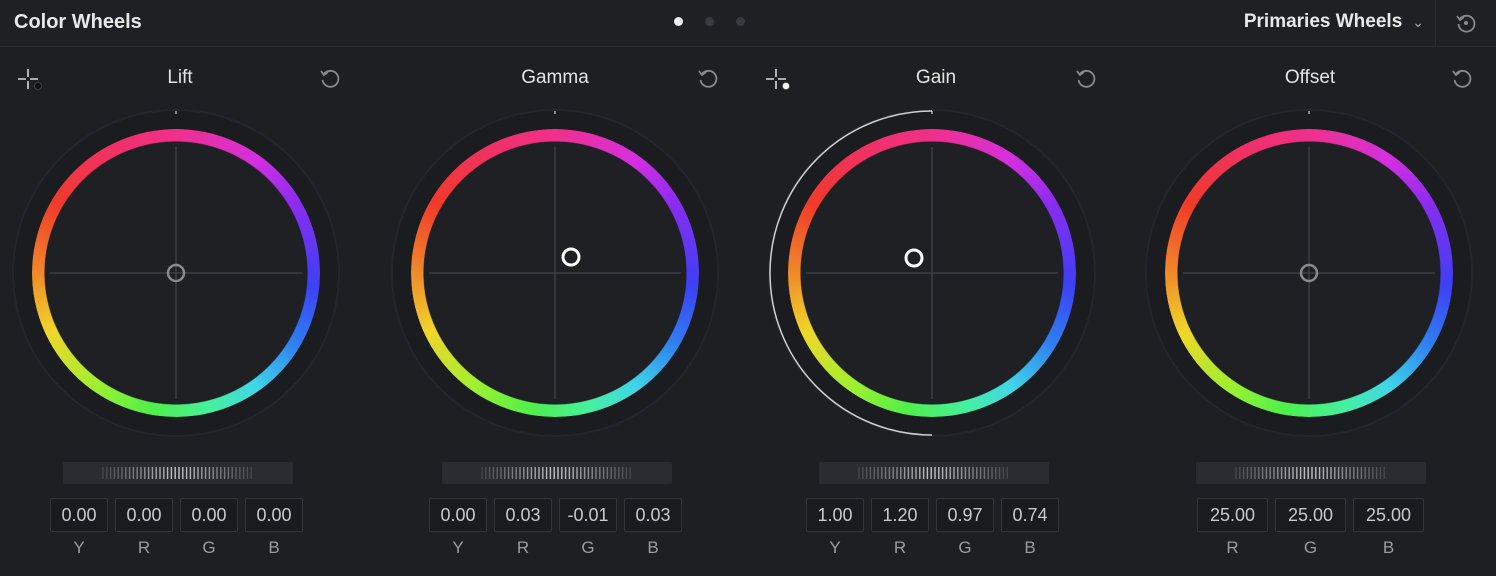  I want to click on value-b: 0.03 B, so click(653, 528).